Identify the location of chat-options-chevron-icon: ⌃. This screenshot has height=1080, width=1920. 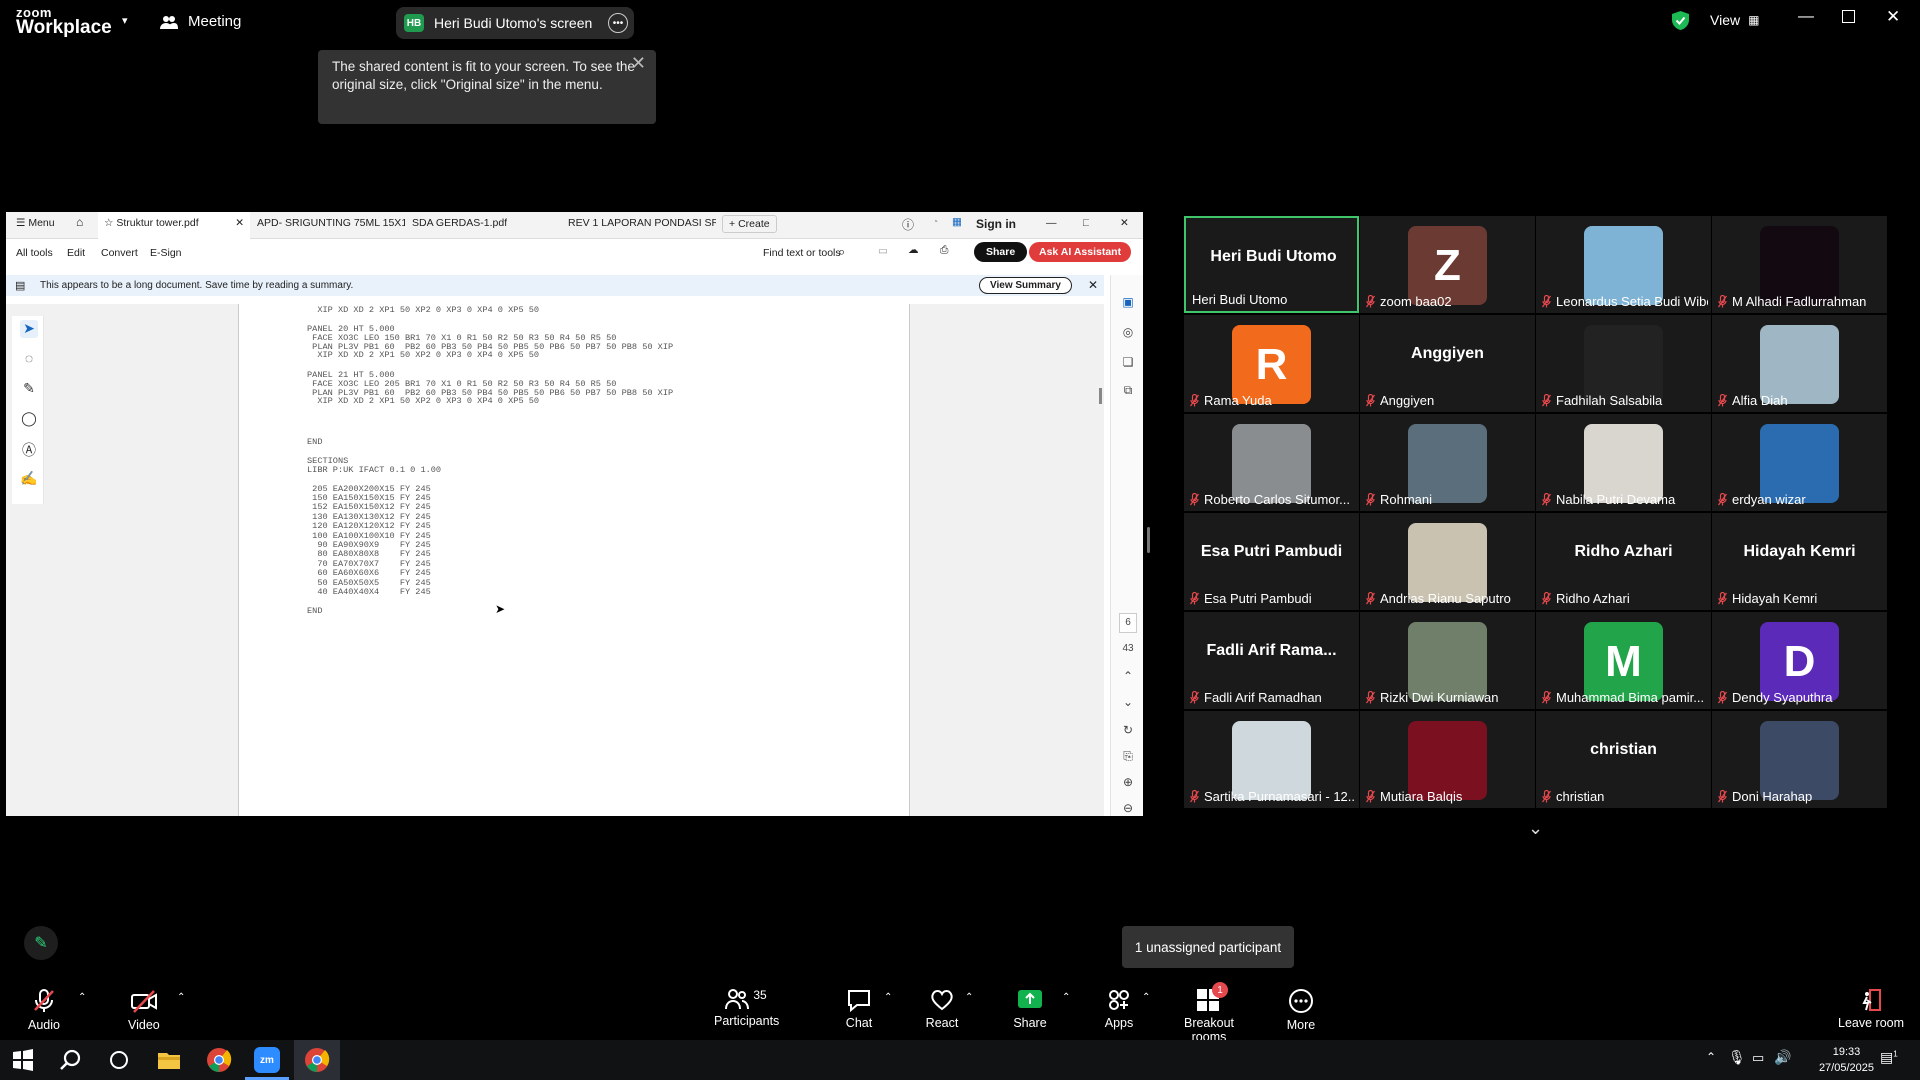
(888, 997).